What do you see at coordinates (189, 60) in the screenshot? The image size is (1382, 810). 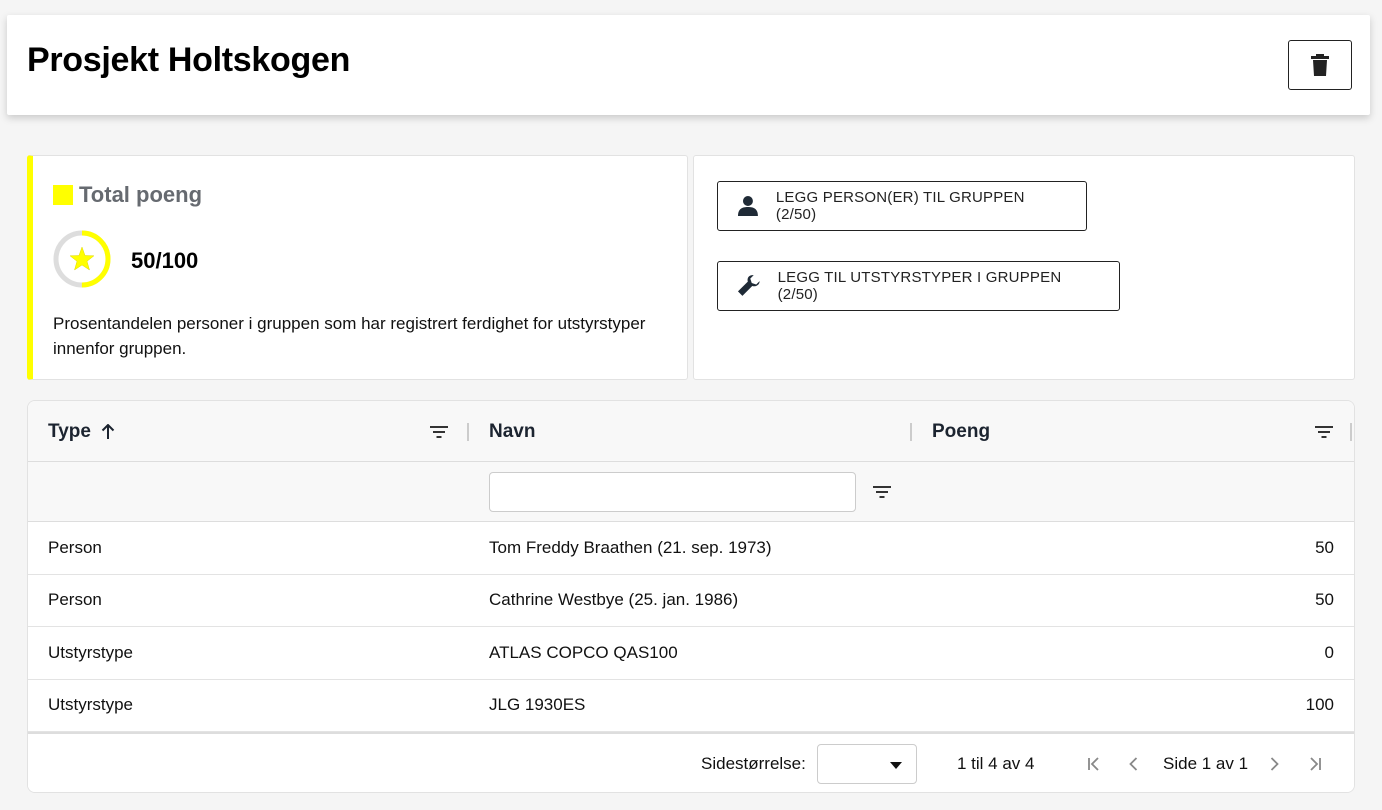 I see `page-title: Prosjekt Holtskogen` at bounding box center [189, 60].